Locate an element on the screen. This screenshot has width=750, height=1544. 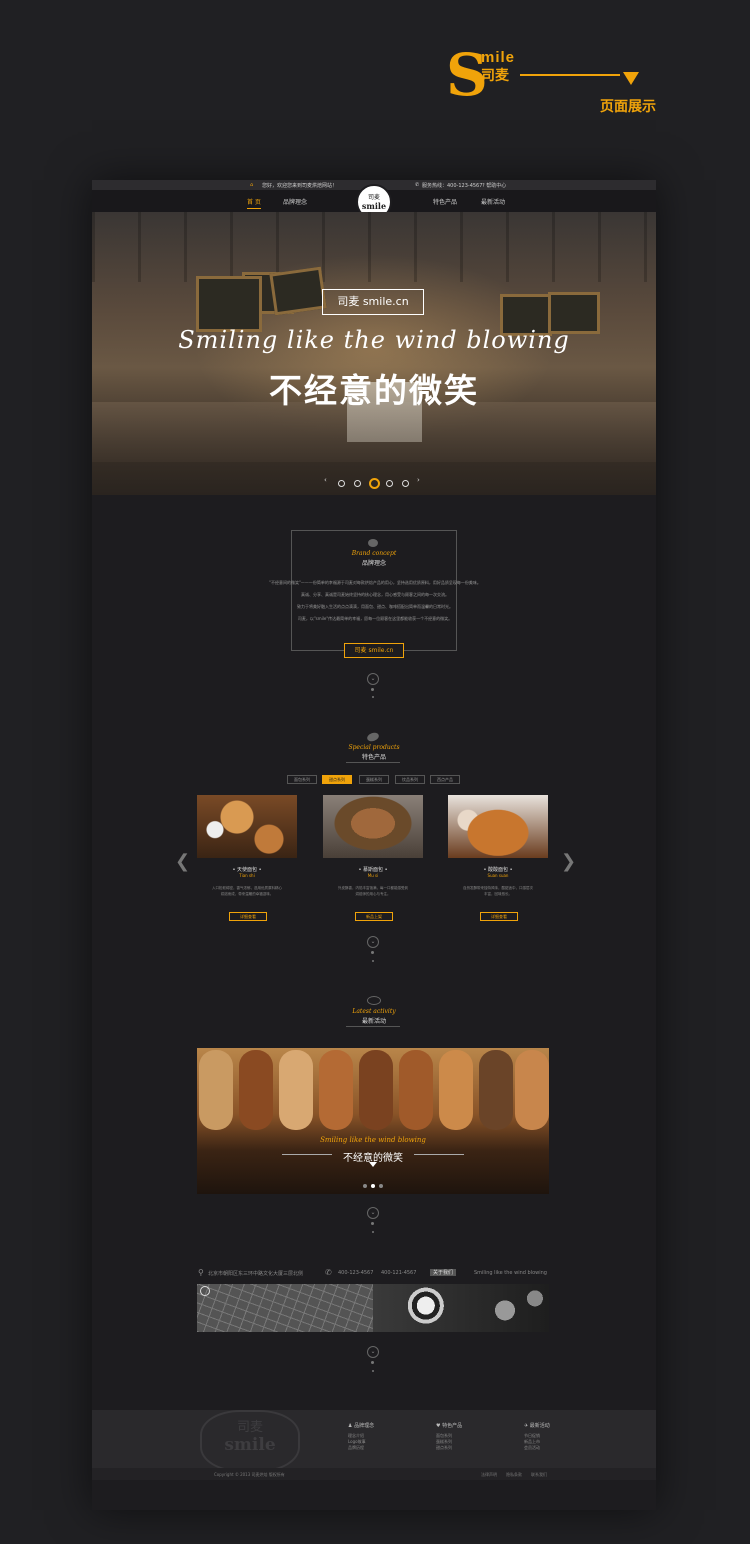
product-name-en: Mu si is located at coordinates (373, 875).